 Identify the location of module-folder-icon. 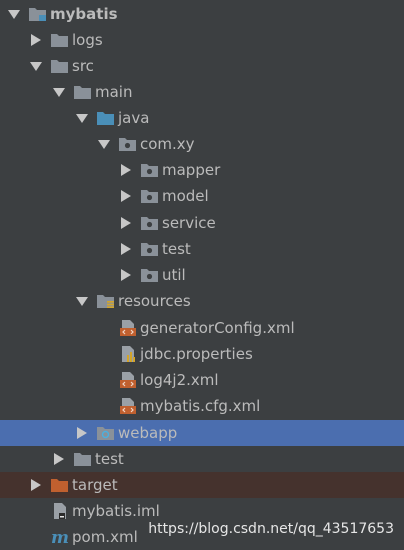
(39, 14).